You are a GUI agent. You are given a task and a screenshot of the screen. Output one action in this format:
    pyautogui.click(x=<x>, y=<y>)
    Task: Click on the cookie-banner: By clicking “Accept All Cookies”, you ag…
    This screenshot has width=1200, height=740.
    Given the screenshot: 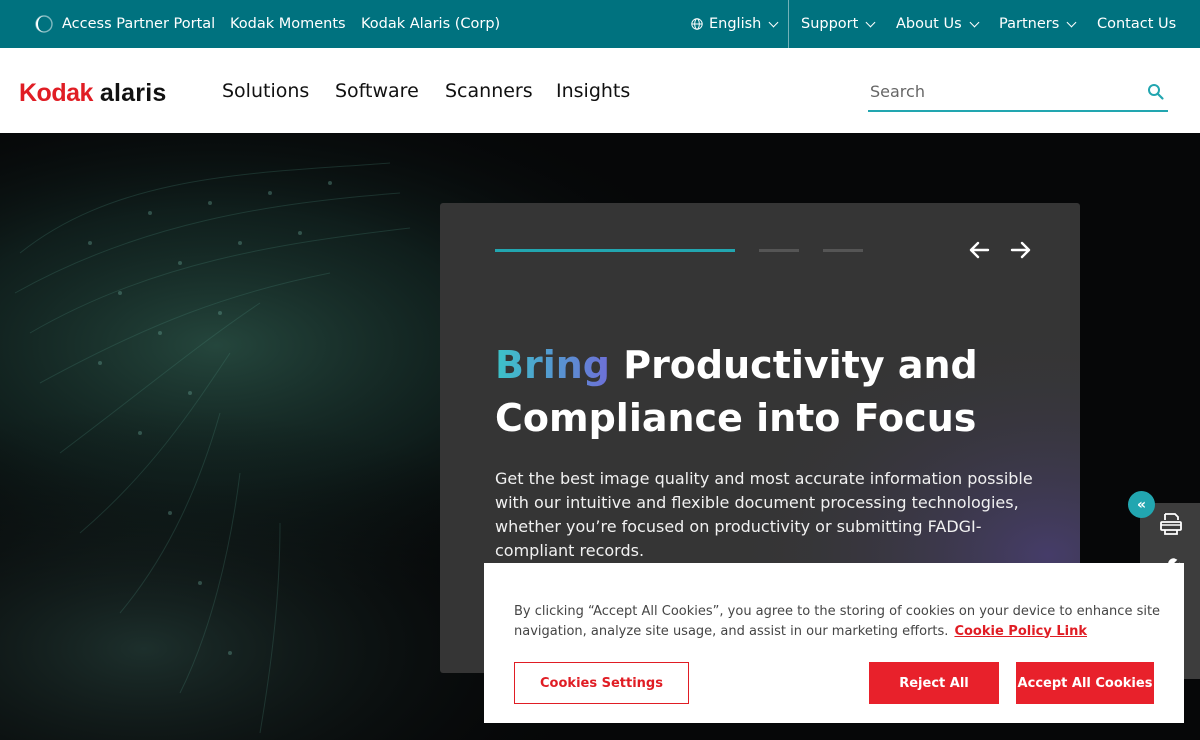 What is the action you would take?
    pyautogui.click(x=834, y=643)
    